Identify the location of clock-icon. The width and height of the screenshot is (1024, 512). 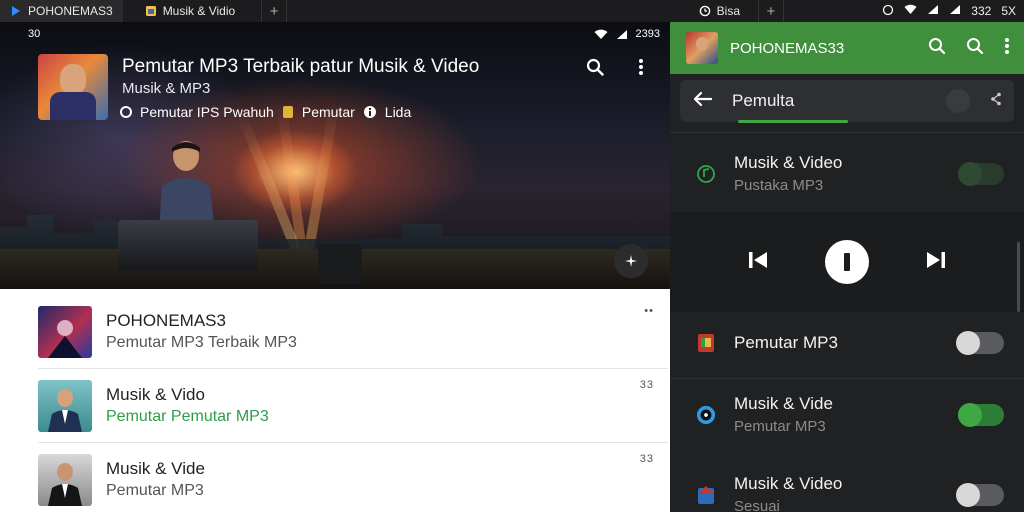
(705, 11).